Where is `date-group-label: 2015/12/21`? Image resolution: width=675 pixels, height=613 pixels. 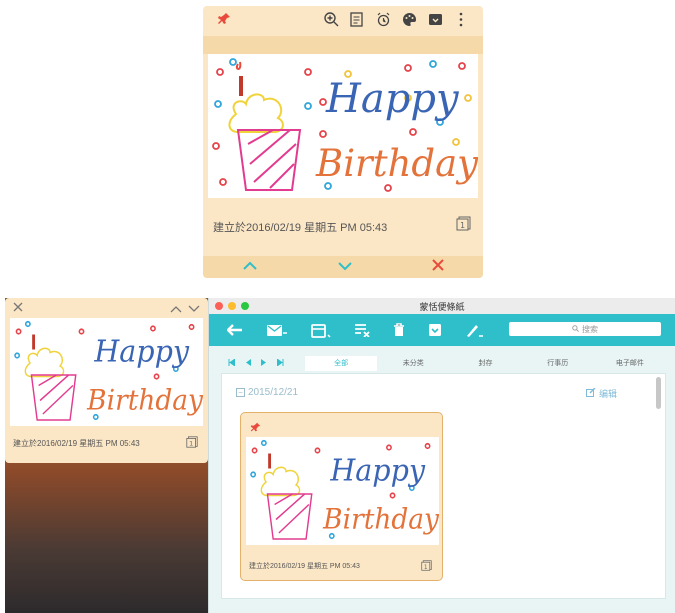 date-group-label: 2015/12/21 is located at coordinates (273, 392).